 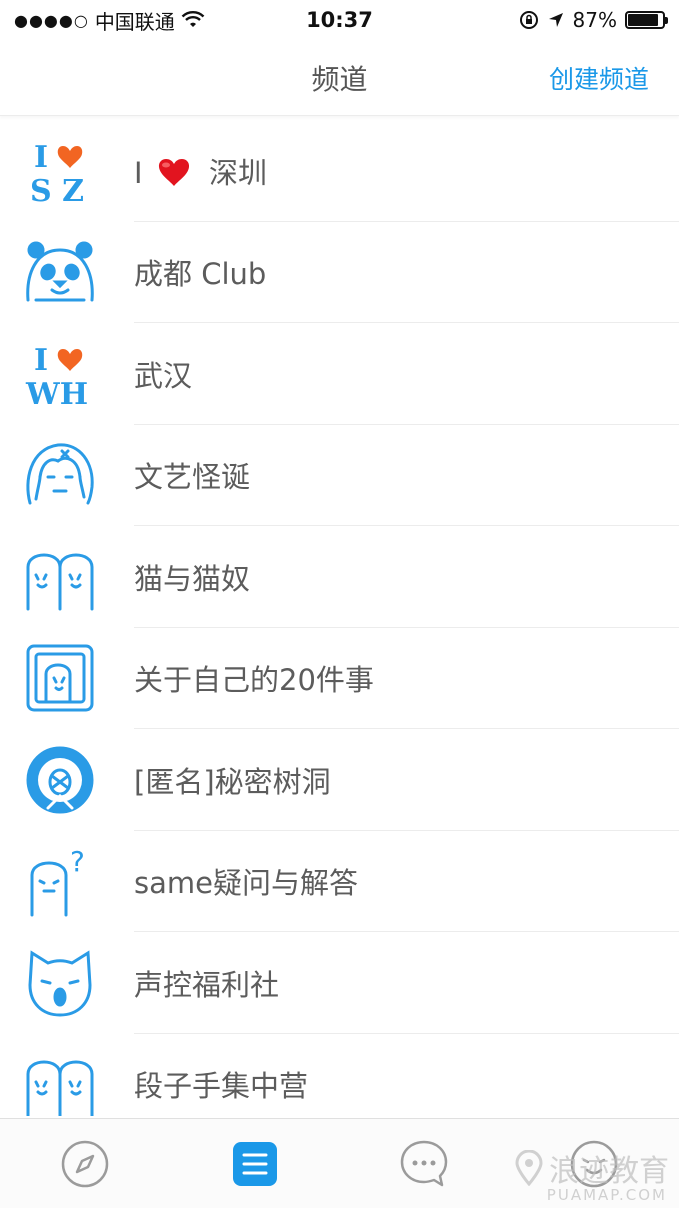 I want to click on singing-cat-icon, so click(x=60, y=983).